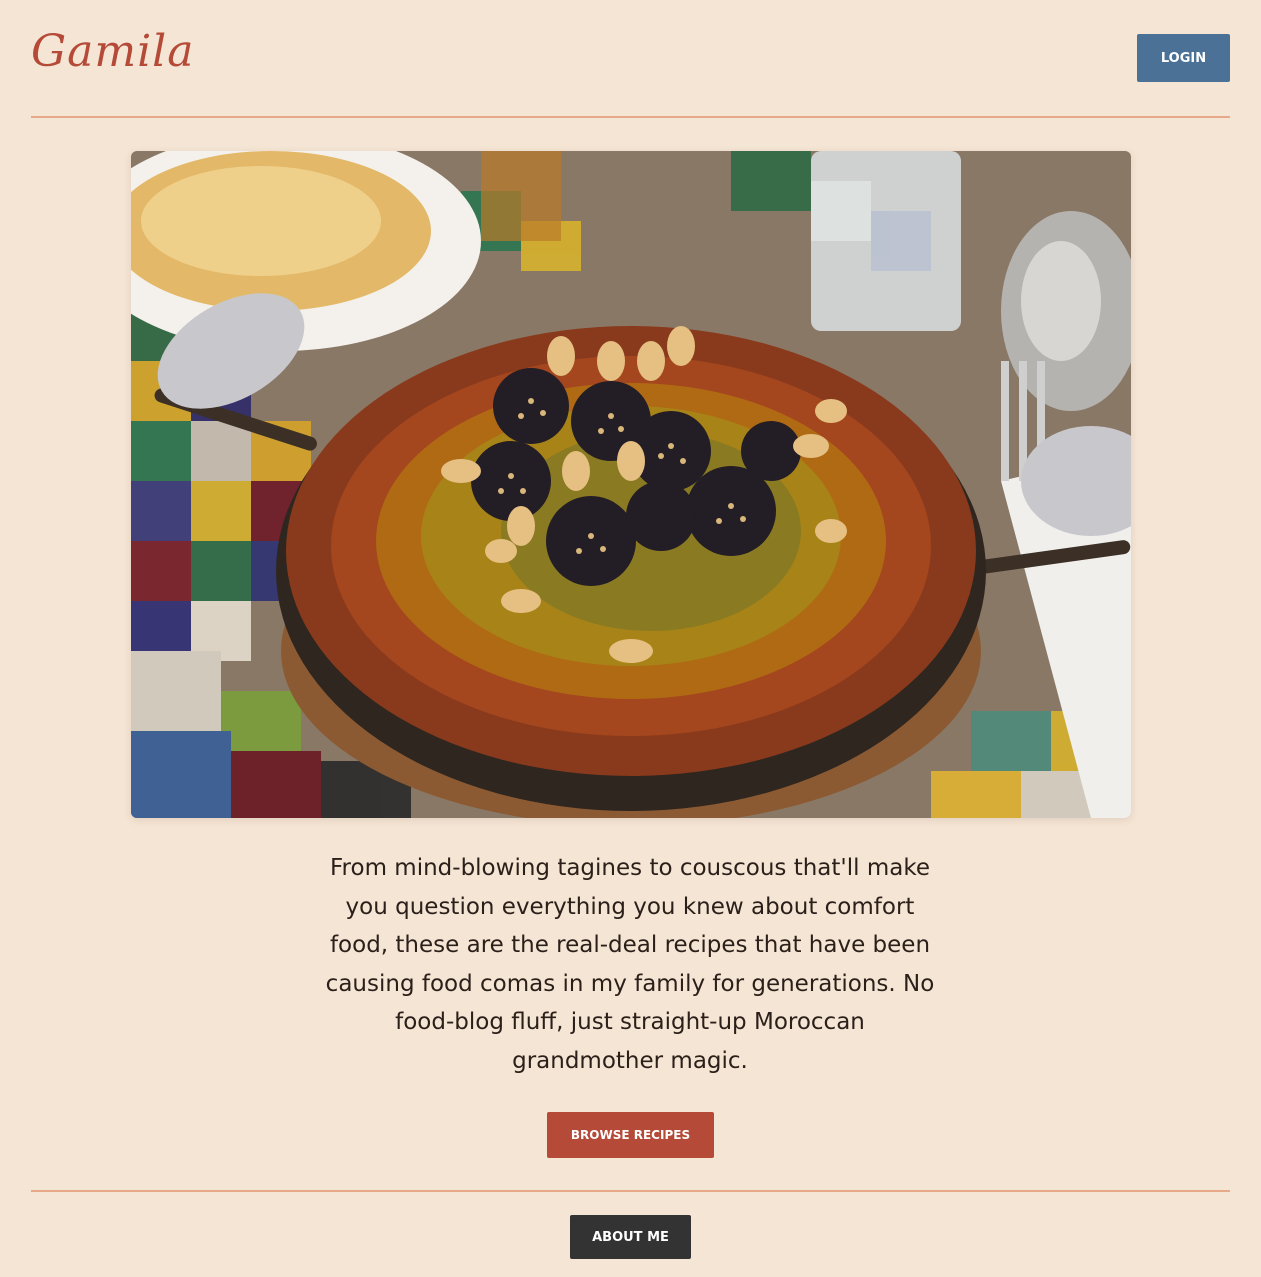 Image resolution: width=1261 pixels, height=1277 pixels. Describe the element at coordinates (630, 1237) in the screenshot. I see `about-me-button: ABOUT ME` at that location.